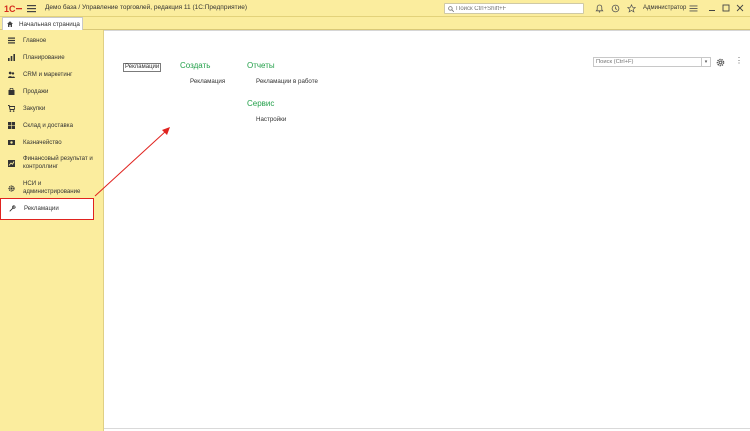  Describe the element at coordinates (142, 67) in the screenshot. I see `section-title-button: Рекламации` at that location.